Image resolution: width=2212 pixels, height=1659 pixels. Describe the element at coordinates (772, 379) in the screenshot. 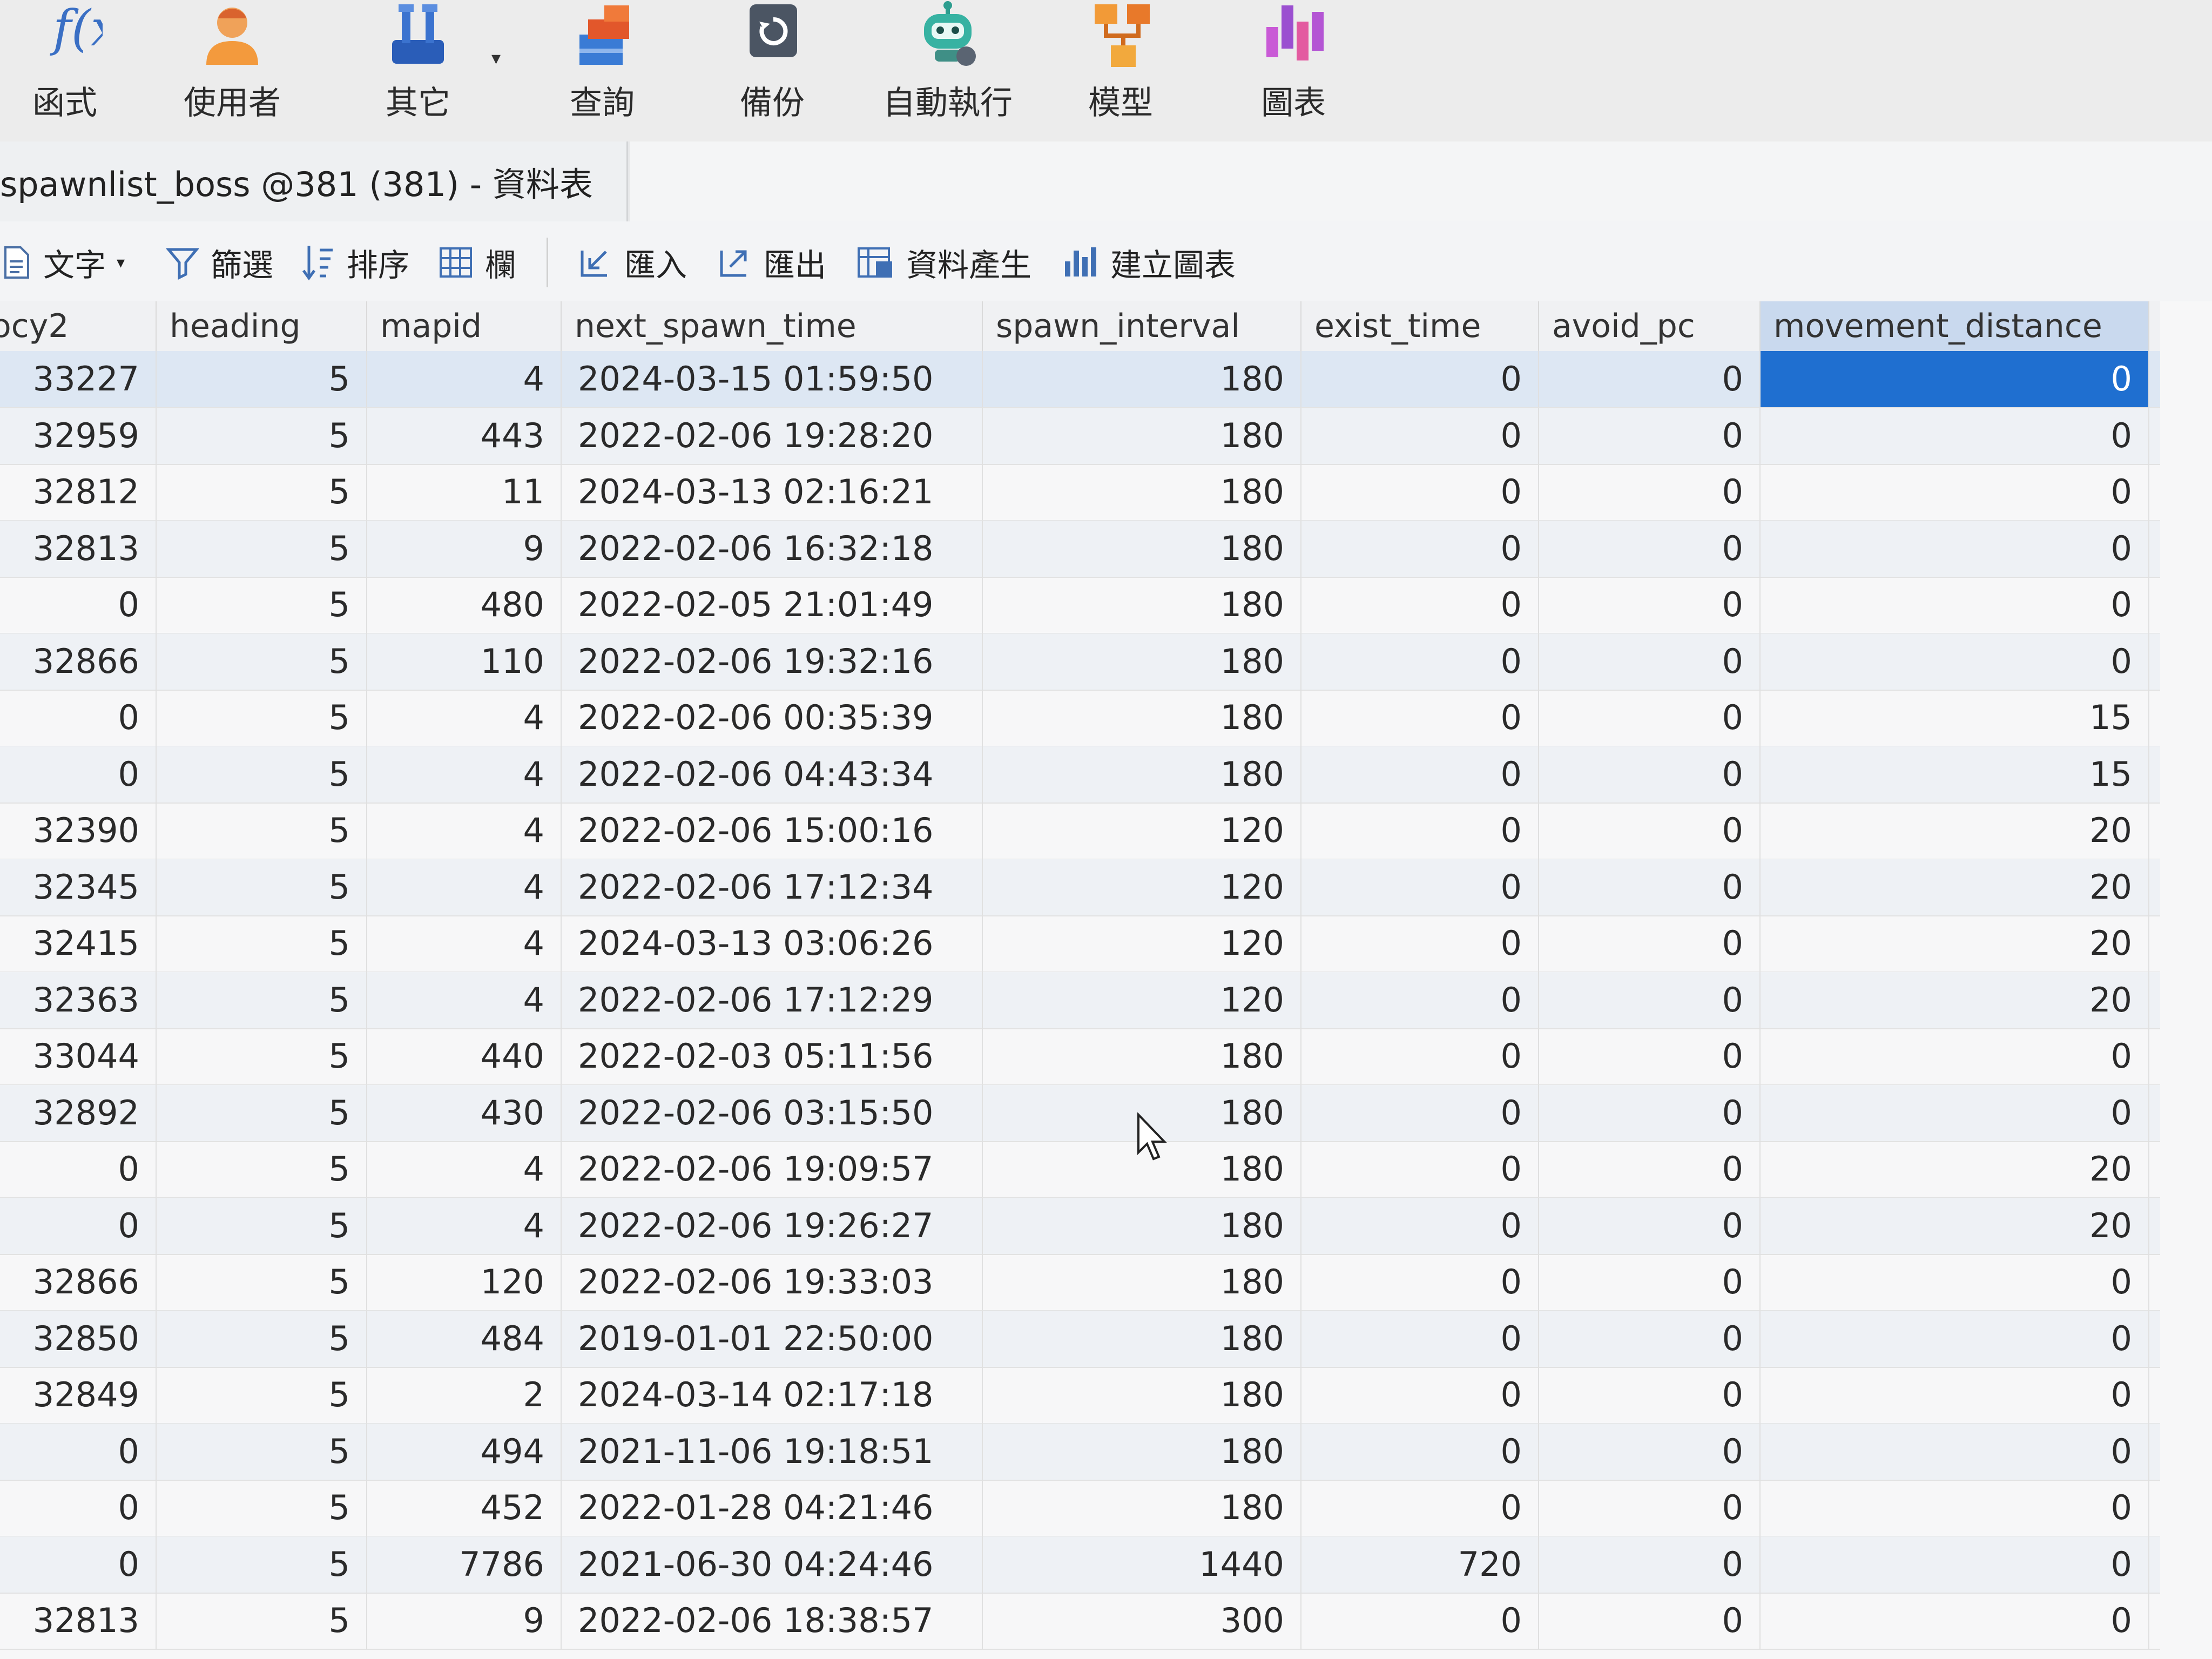

I see `cell-next-spawn-time: 2024-03-15 01:59:50` at that location.